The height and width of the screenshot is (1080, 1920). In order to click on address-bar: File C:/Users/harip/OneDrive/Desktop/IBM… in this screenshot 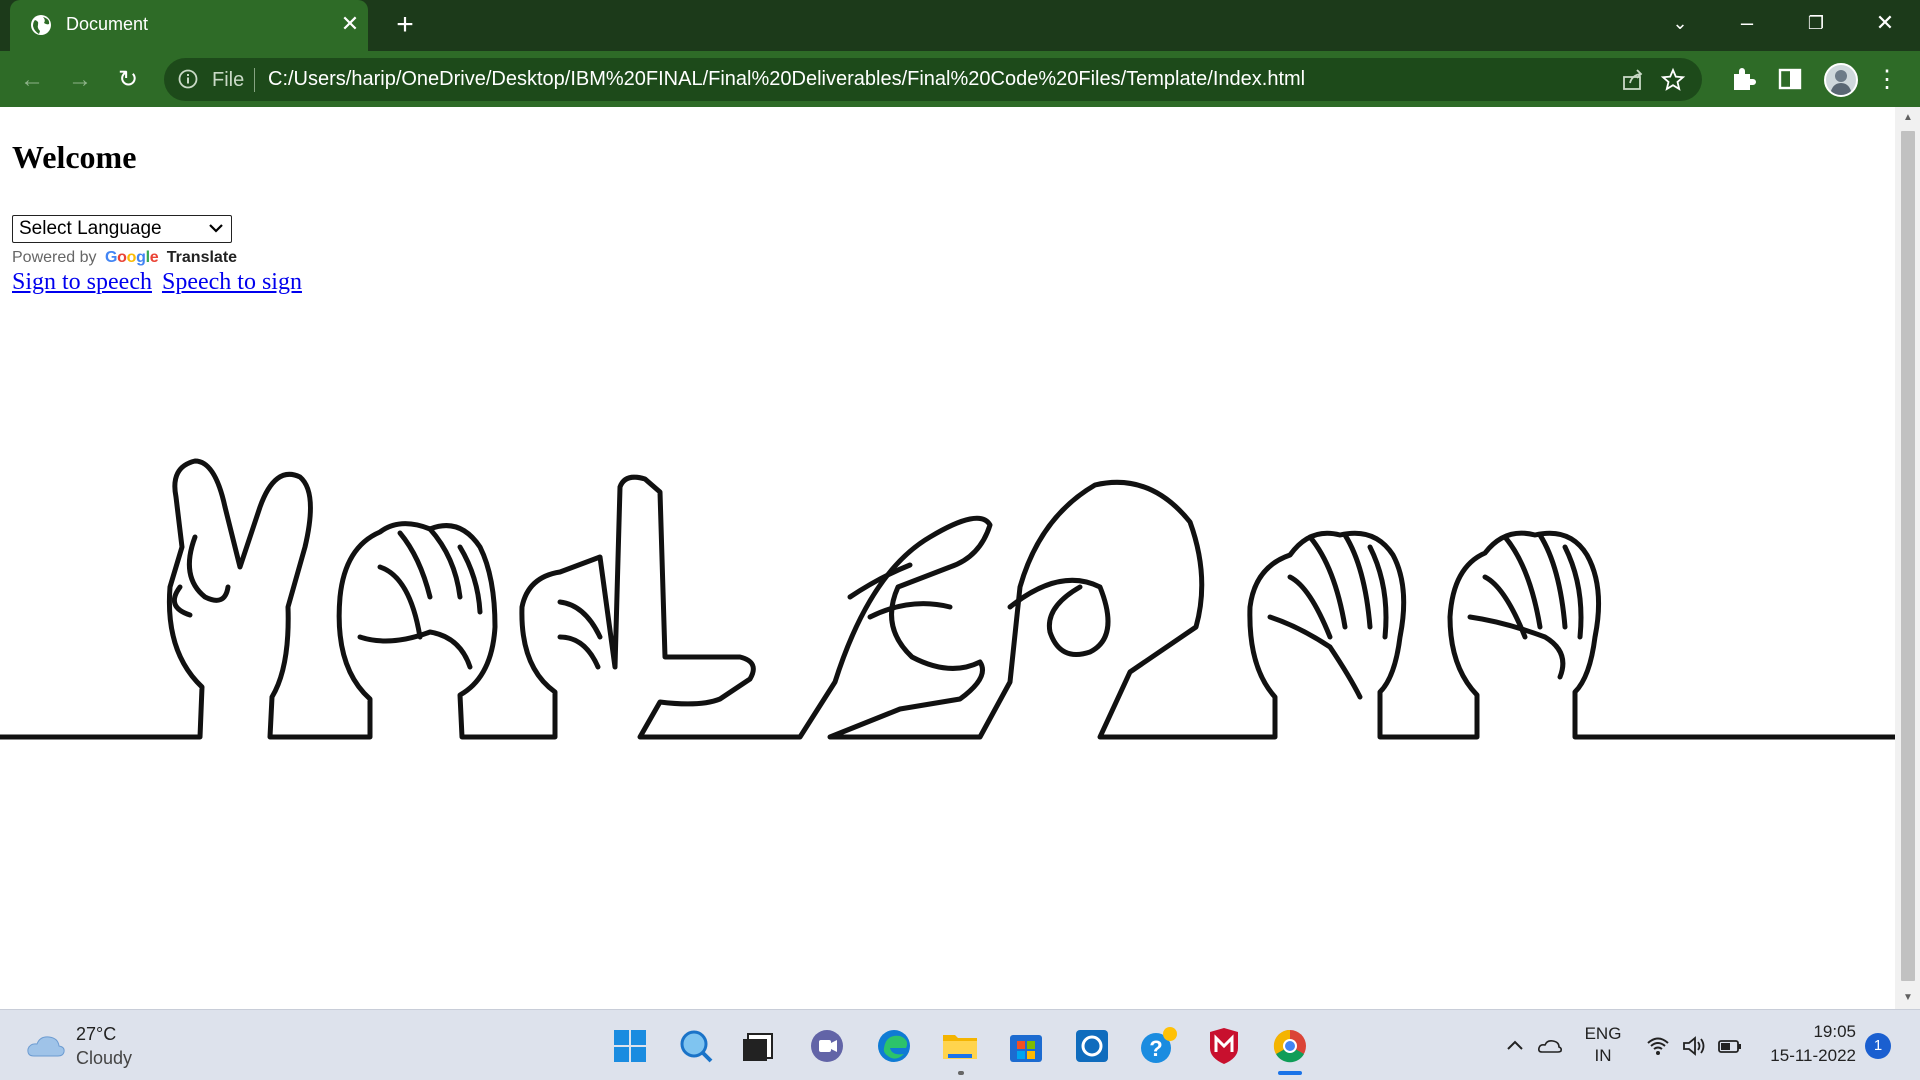, I will do `click(933, 79)`.